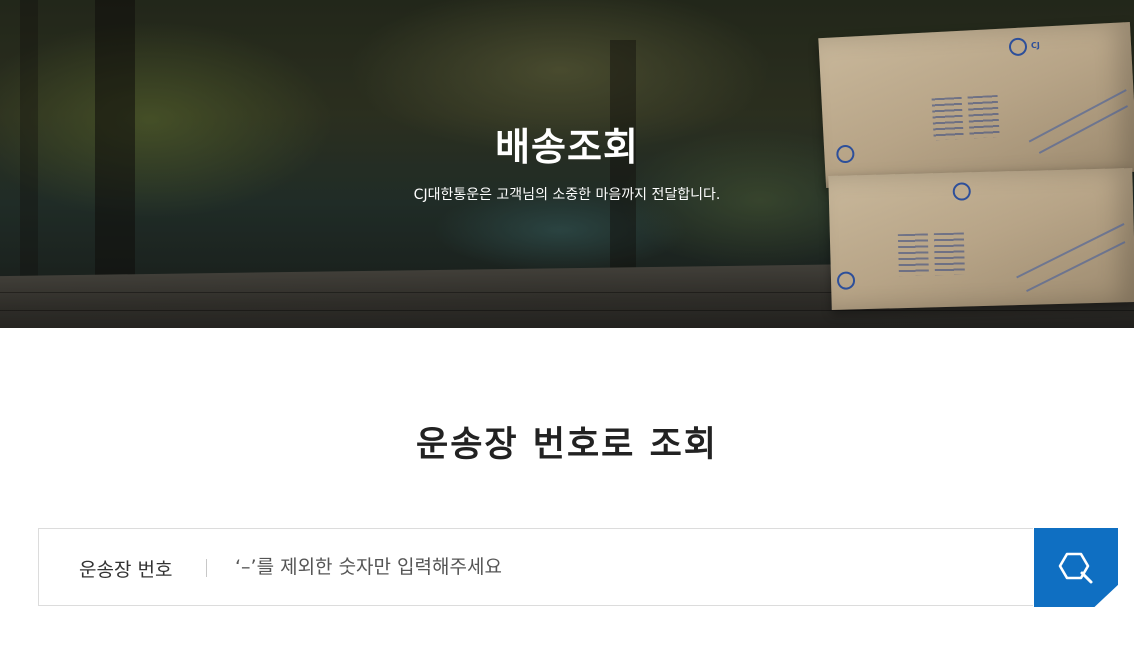 This screenshot has height=660, width=1134. What do you see at coordinates (206, 568) in the screenshot?
I see `field-divider` at bounding box center [206, 568].